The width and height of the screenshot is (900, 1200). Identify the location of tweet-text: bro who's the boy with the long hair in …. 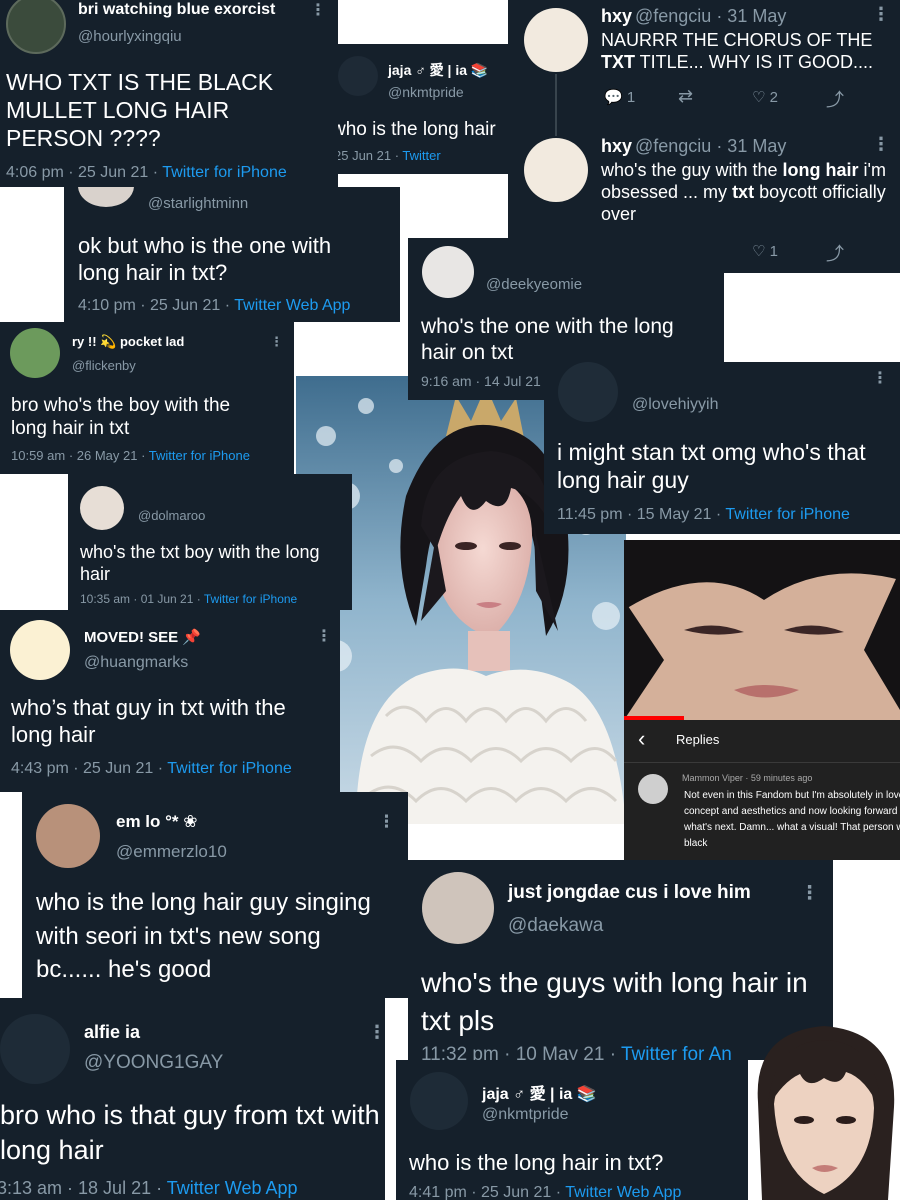
(121, 417).